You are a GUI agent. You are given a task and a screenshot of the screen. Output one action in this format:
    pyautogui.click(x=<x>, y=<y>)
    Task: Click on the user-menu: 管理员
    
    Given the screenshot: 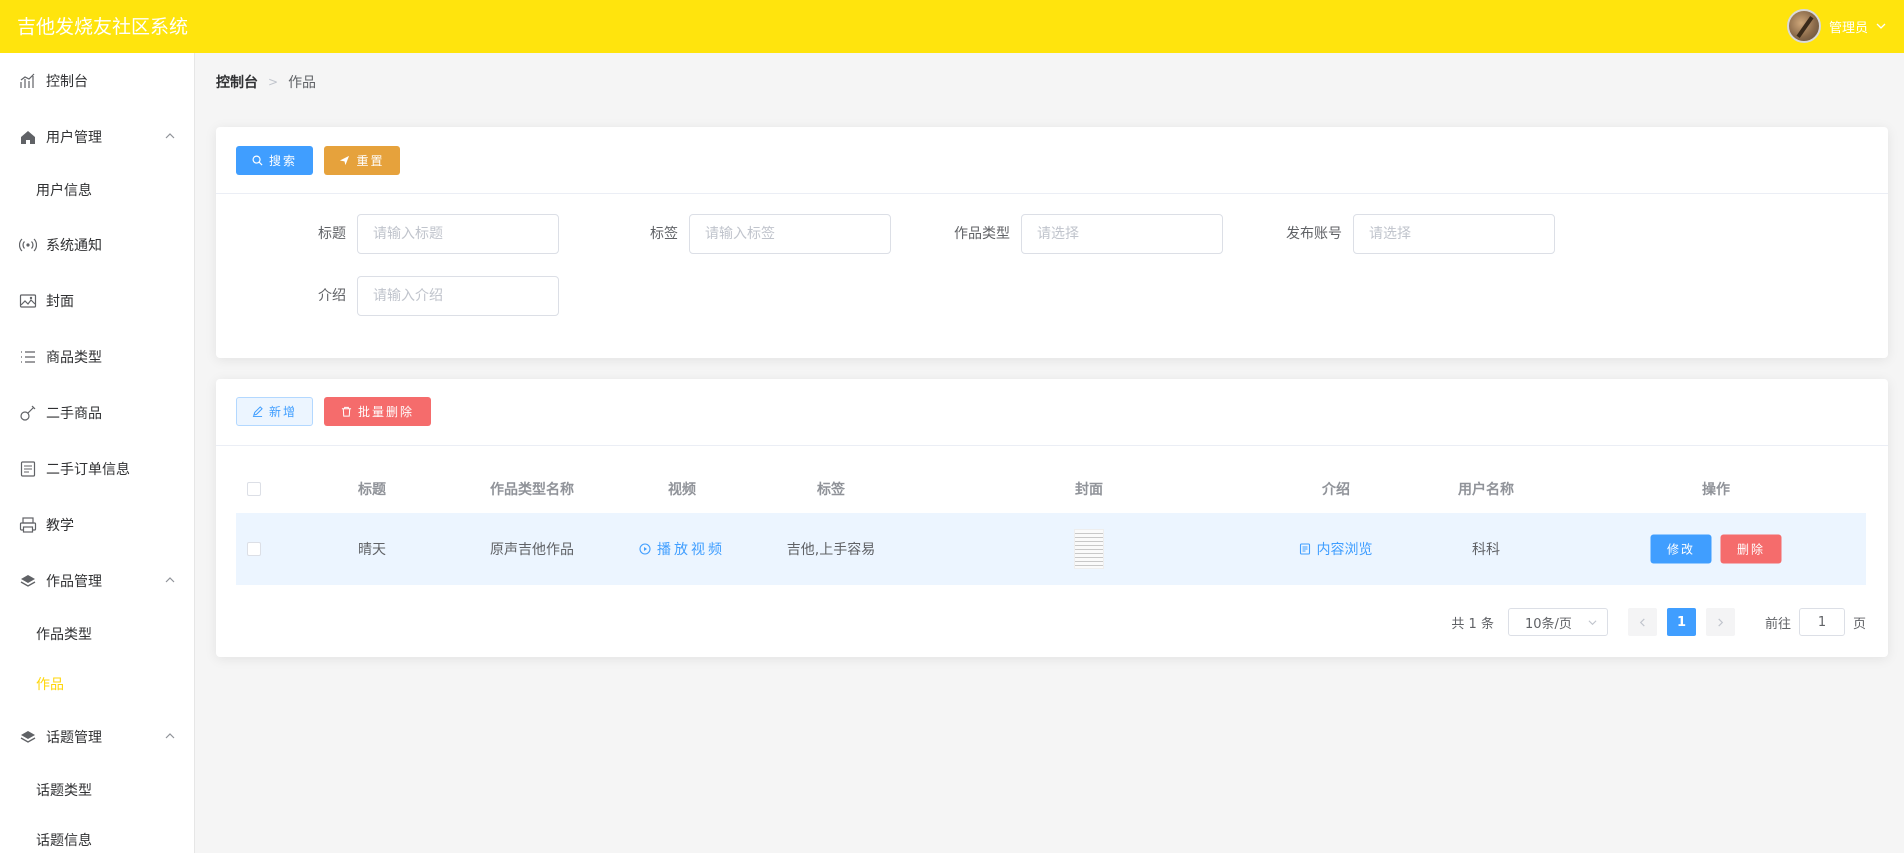 What is the action you would take?
    pyautogui.click(x=1836, y=26)
    